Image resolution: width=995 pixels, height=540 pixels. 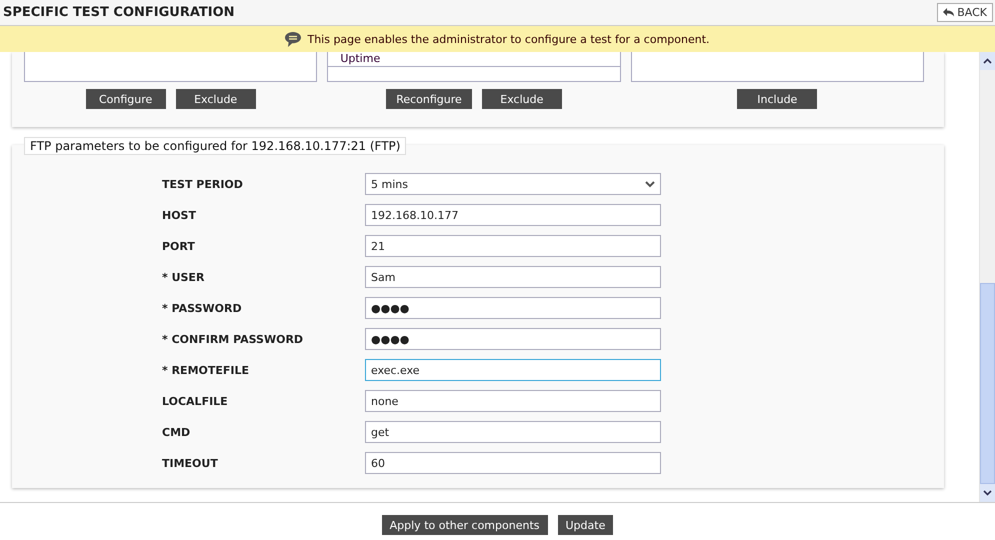 What do you see at coordinates (202, 308) in the screenshot?
I see `field-label: * PASSWORD` at bounding box center [202, 308].